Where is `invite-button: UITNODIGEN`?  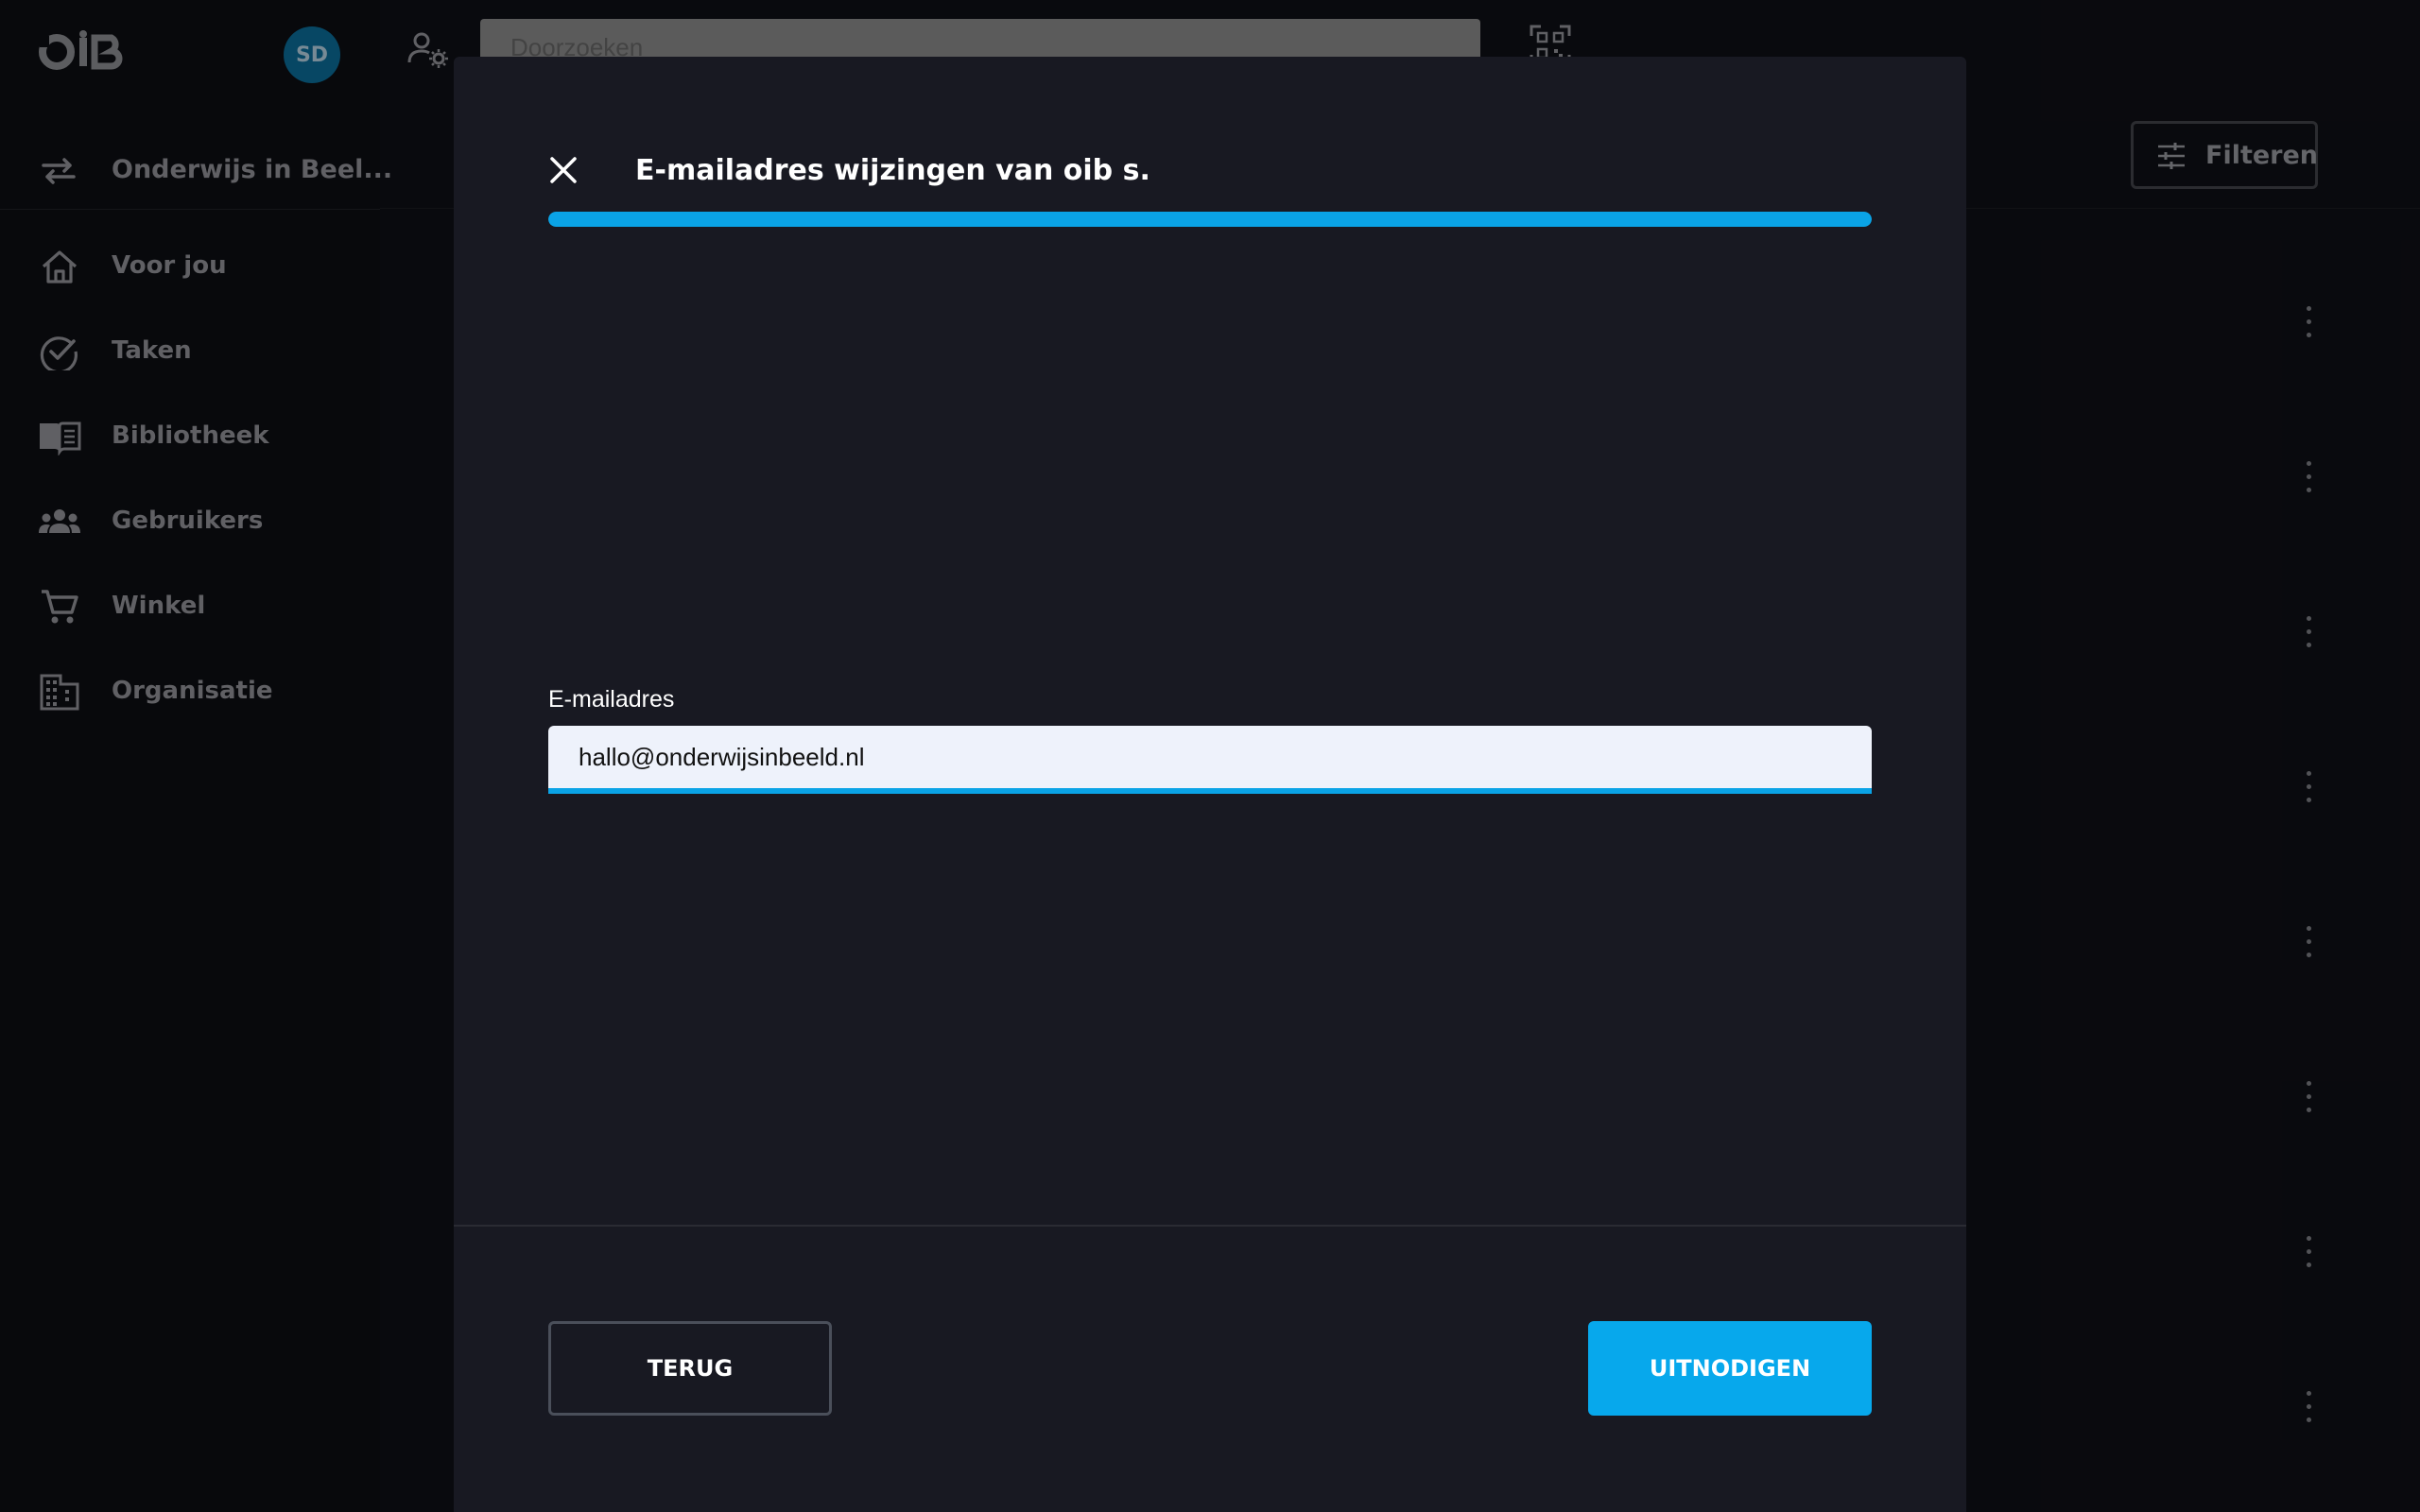
invite-button: UITNODIGEN is located at coordinates (1730, 1368).